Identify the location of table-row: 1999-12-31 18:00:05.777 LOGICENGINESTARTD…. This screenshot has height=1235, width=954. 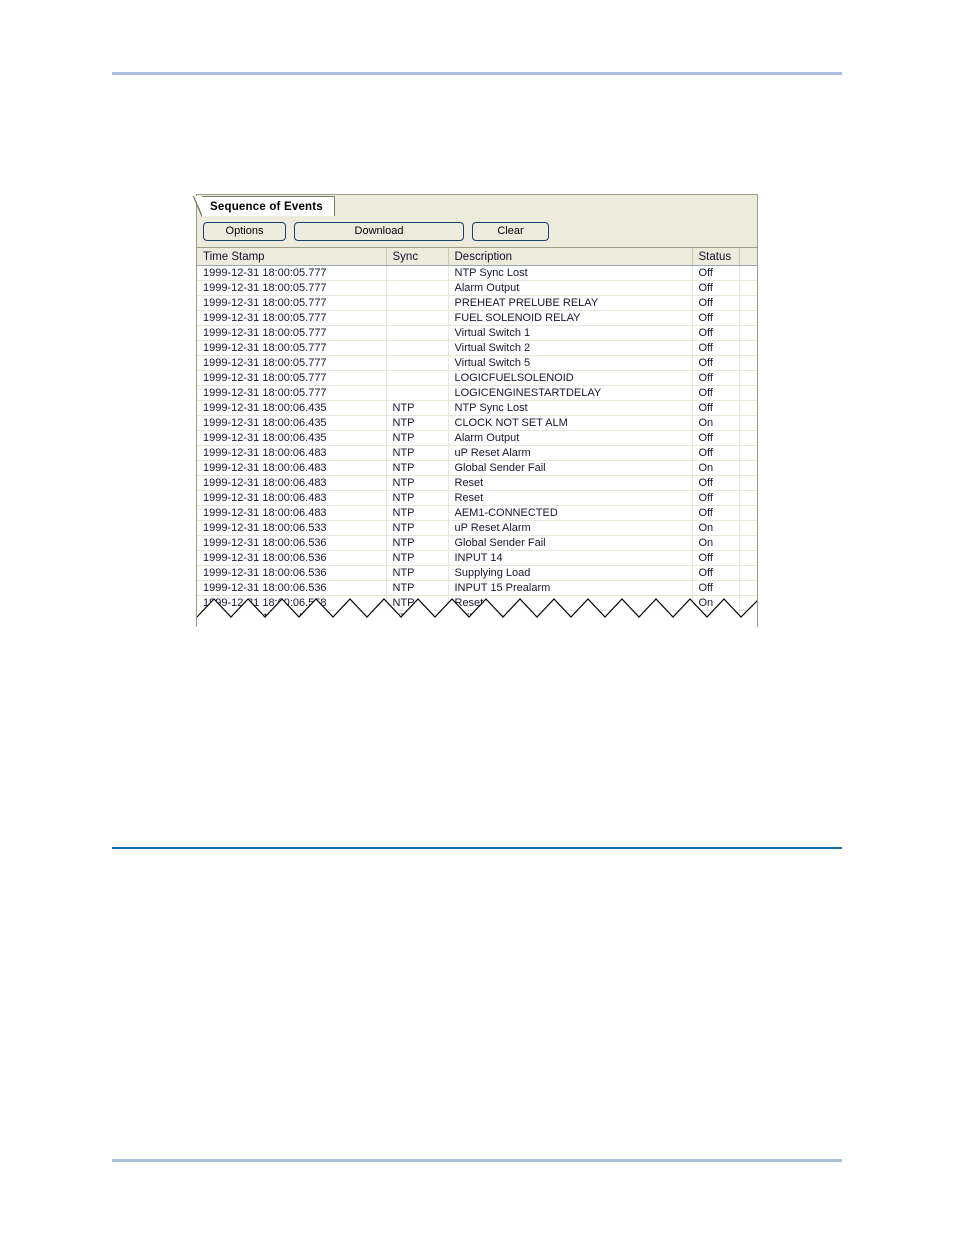
(477, 393).